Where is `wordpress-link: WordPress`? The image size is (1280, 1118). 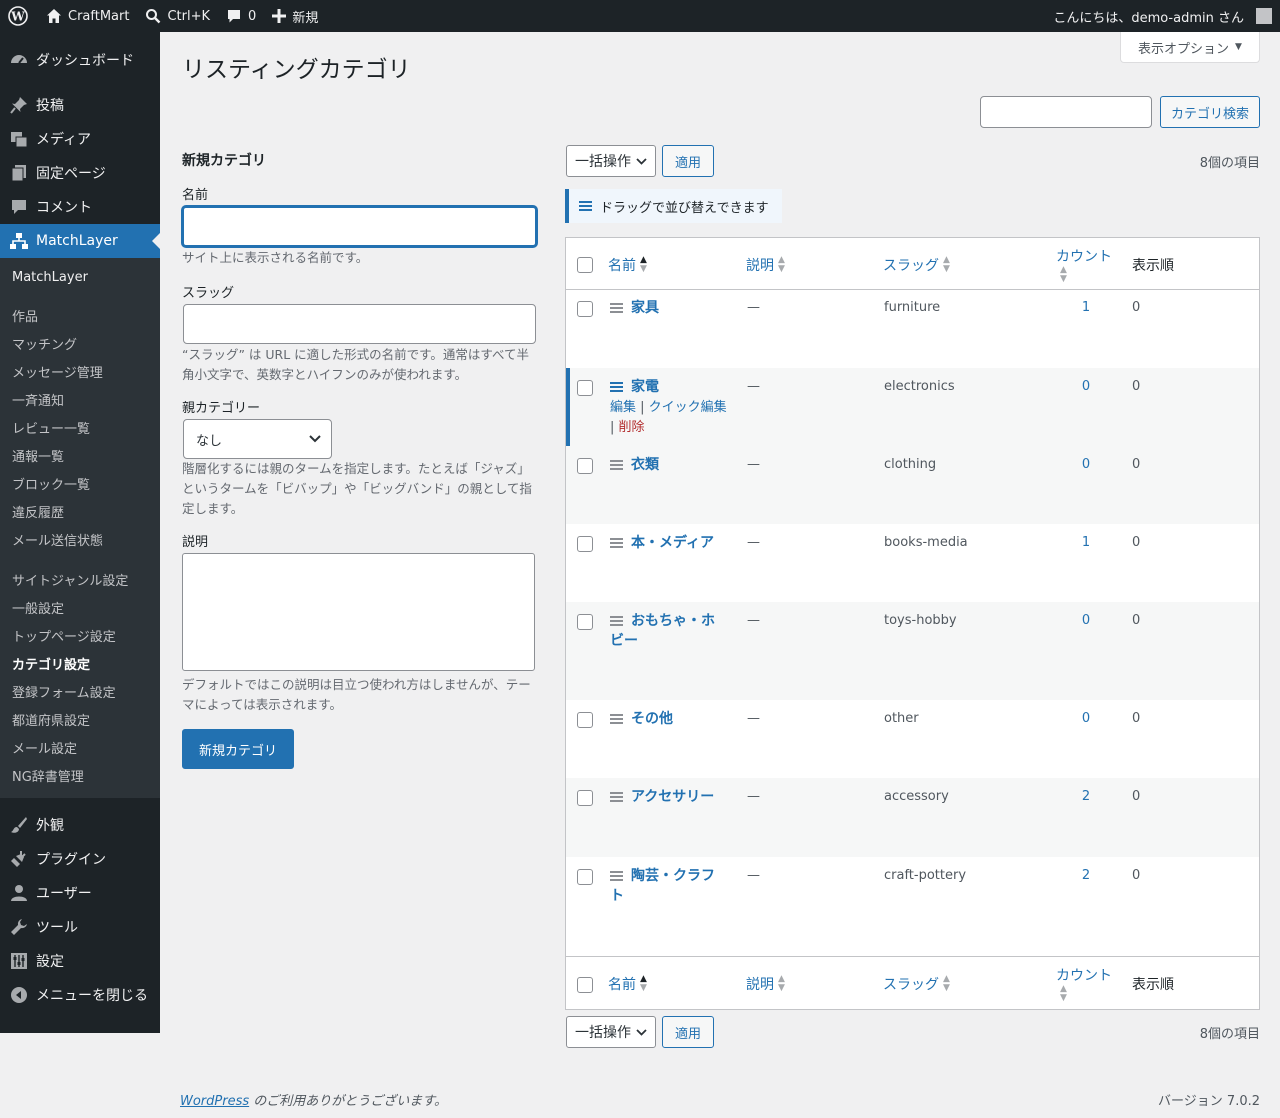 wordpress-link: WordPress is located at coordinates (214, 1101).